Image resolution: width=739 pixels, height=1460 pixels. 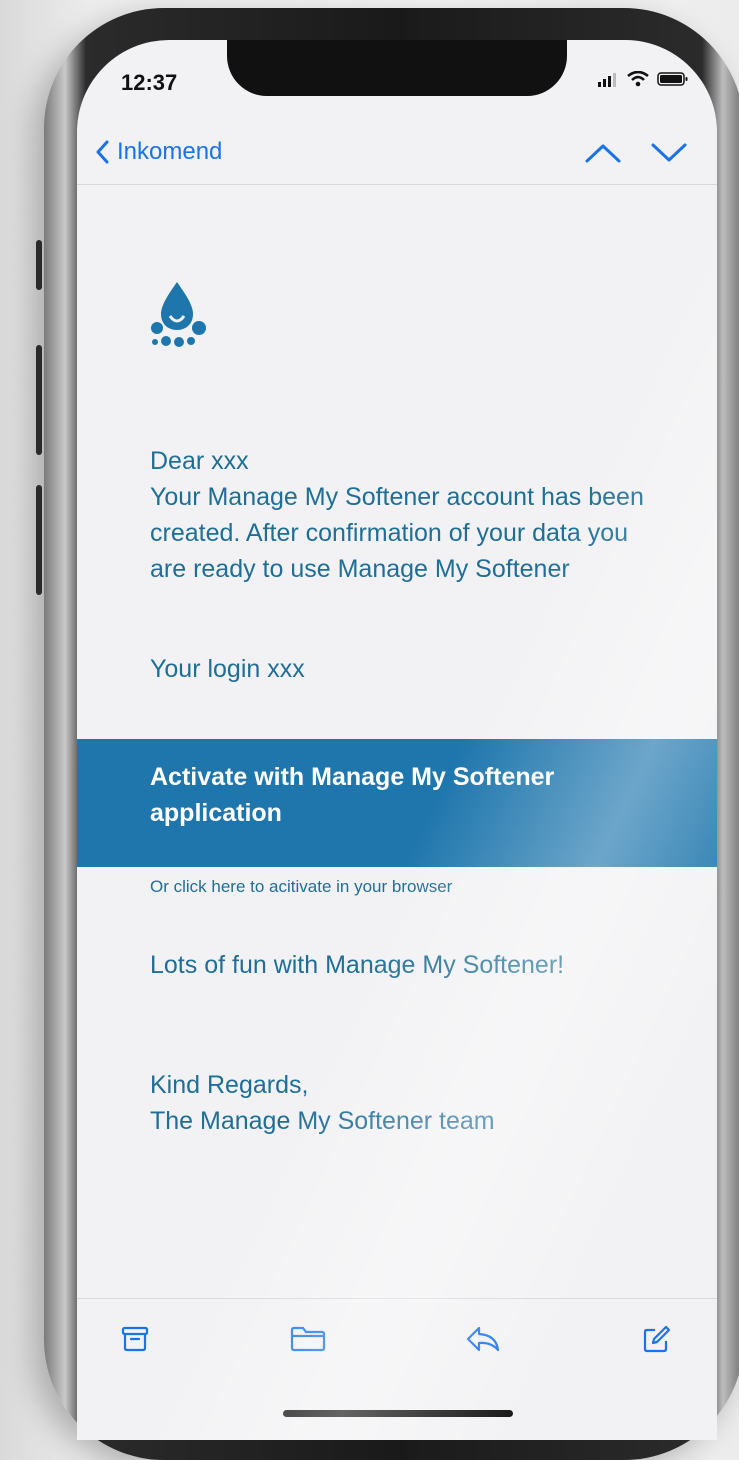 What do you see at coordinates (229, 1085) in the screenshot?
I see `regards-line: Kind Regards,` at bounding box center [229, 1085].